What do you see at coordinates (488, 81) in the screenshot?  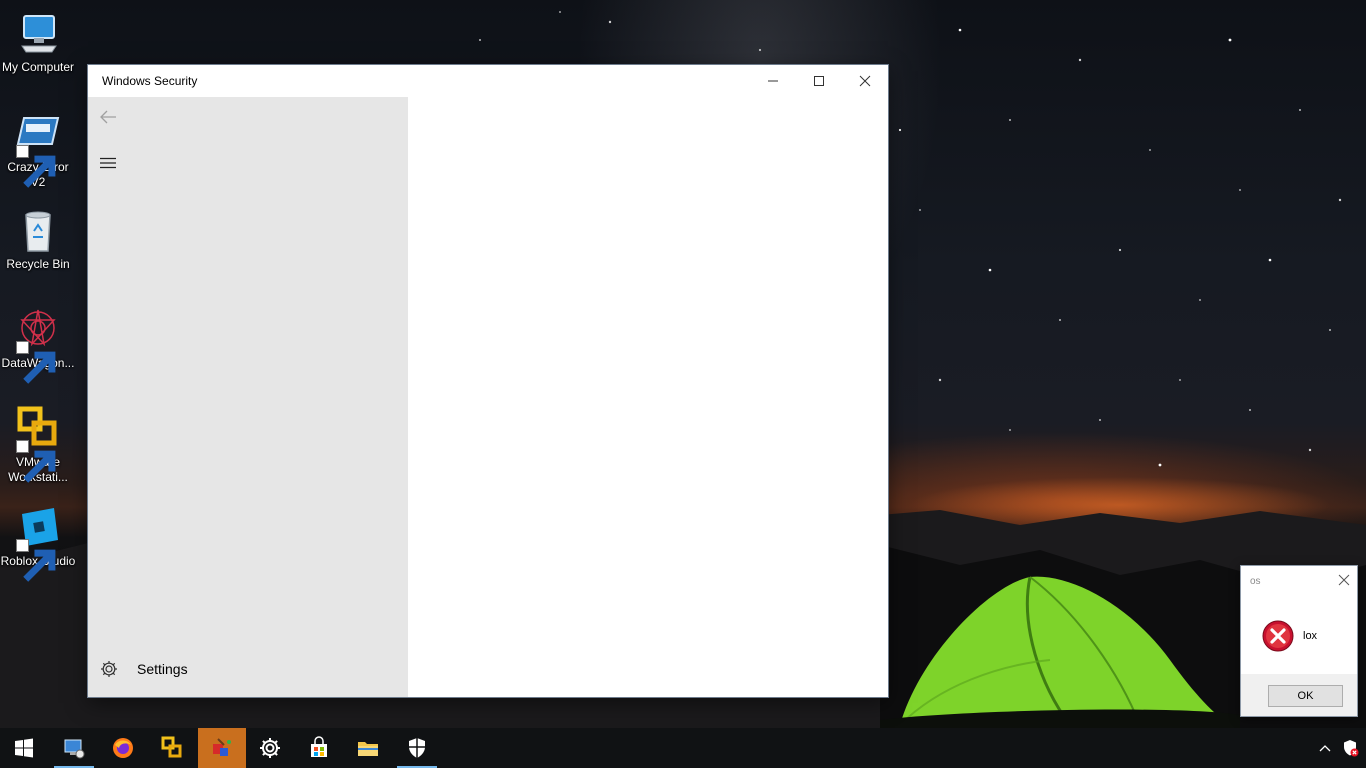 I see `title-bar: Windows Security` at bounding box center [488, 81].